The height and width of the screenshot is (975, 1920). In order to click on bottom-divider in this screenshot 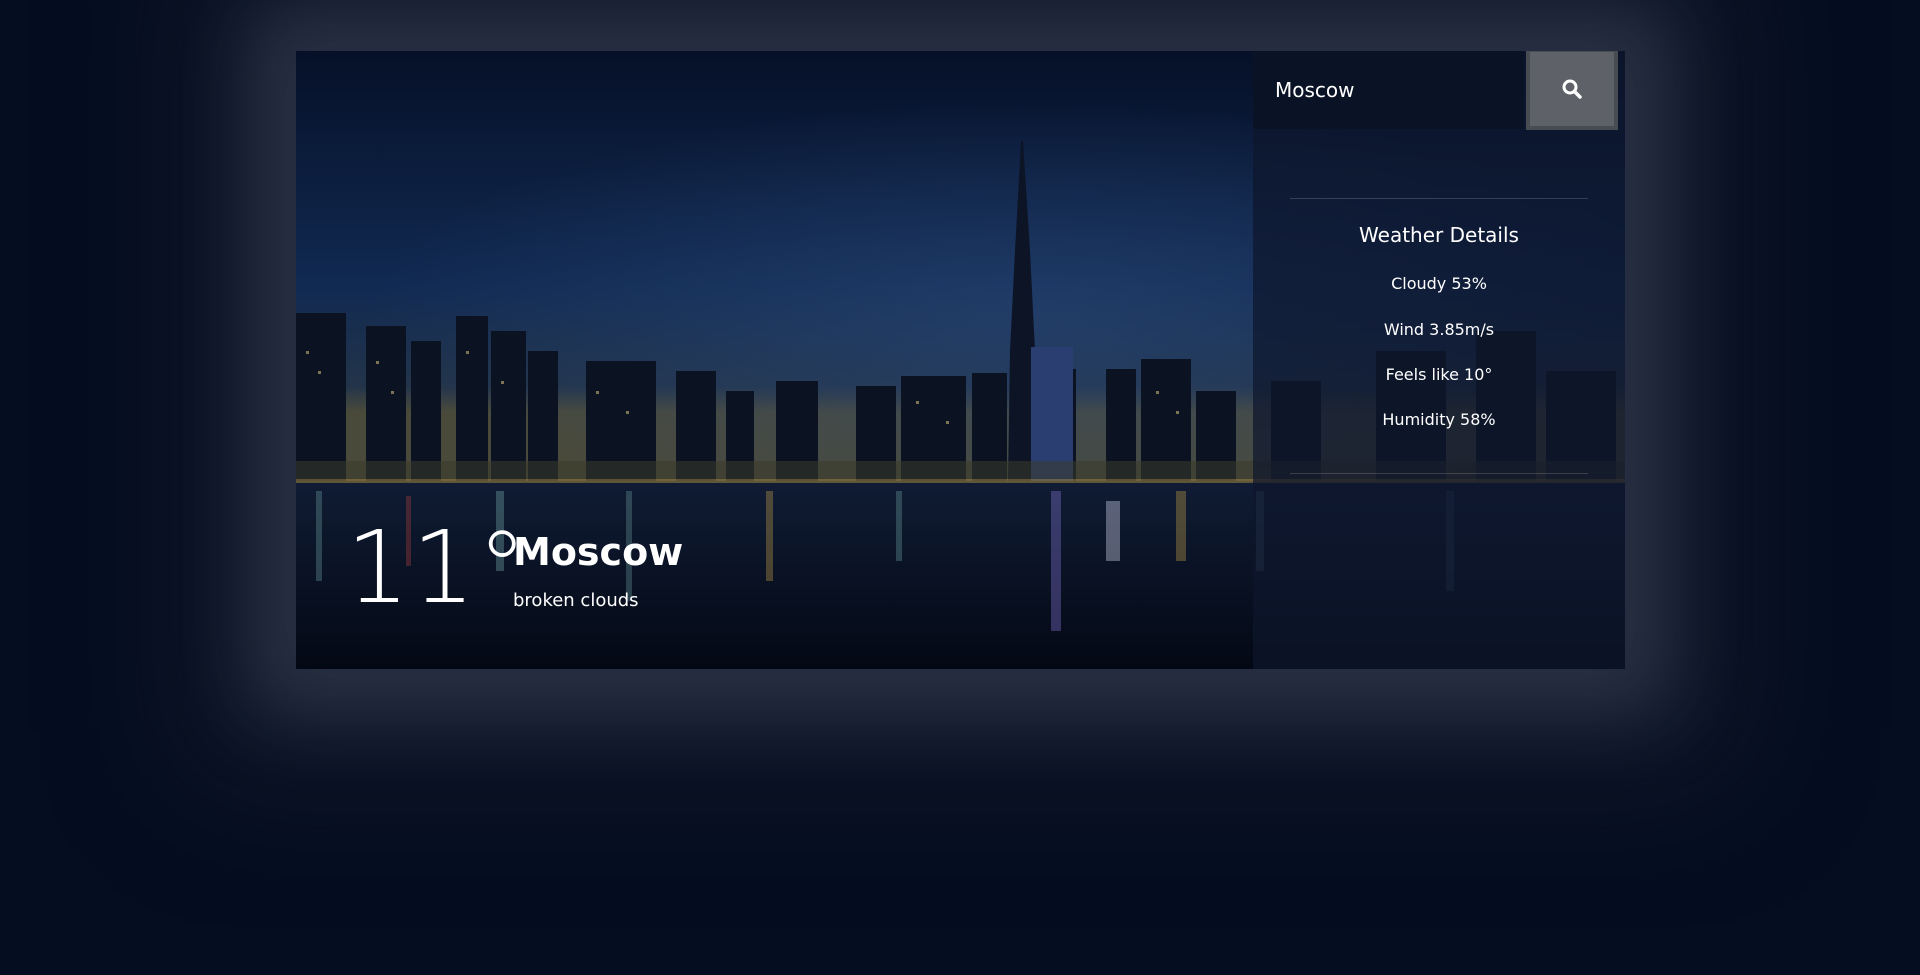, I will do `click(1439, 473)`.